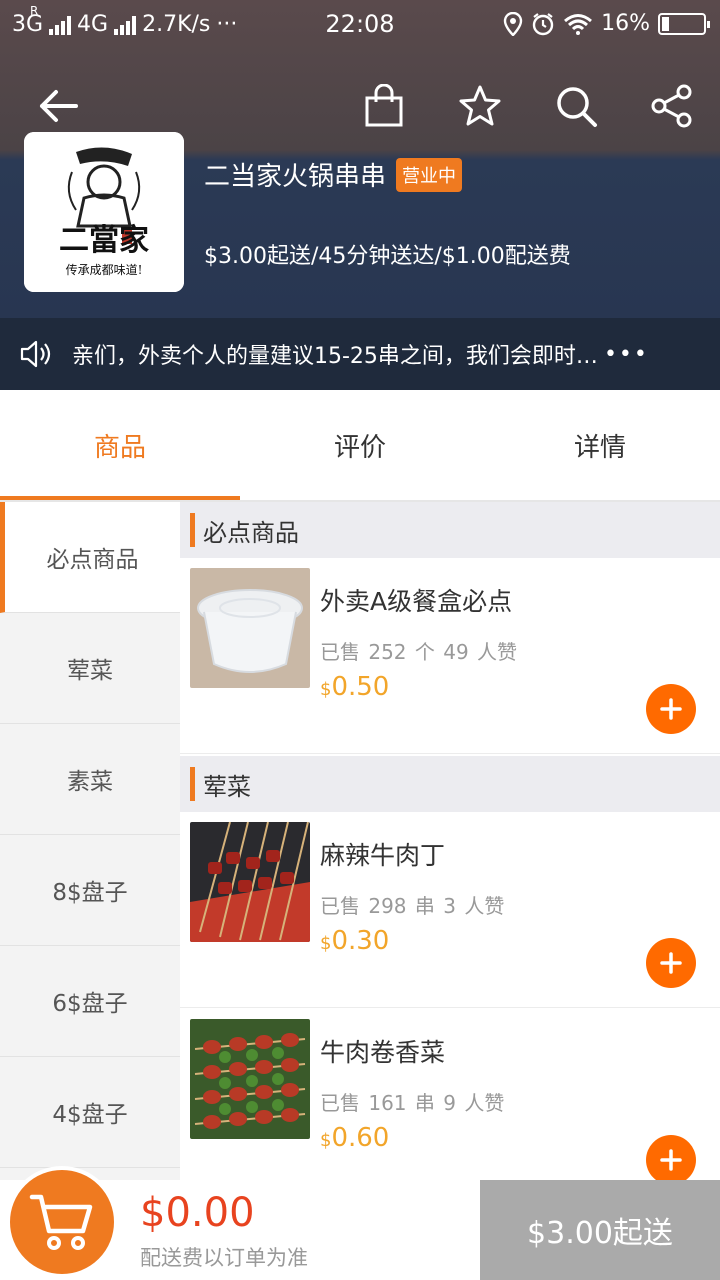 Image resolution: width=720 pixels, height=1280 pixels. What do you see at coordinates (416, 601) in the screenshot?
I see `product-name: 外卖A级餐盒必点` at bounding box center [416, 601].